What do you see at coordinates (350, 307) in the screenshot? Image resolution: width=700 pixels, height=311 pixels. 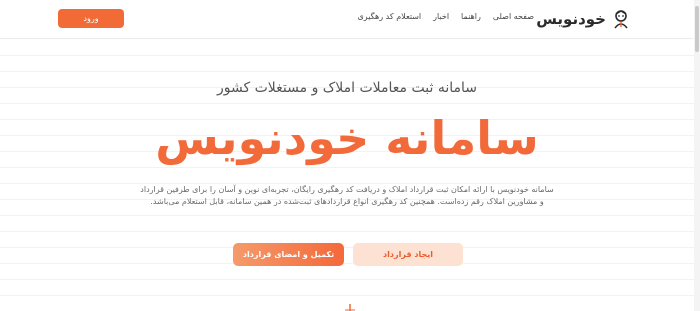 I see `decorative-mark` at bounding box center [350, 307].